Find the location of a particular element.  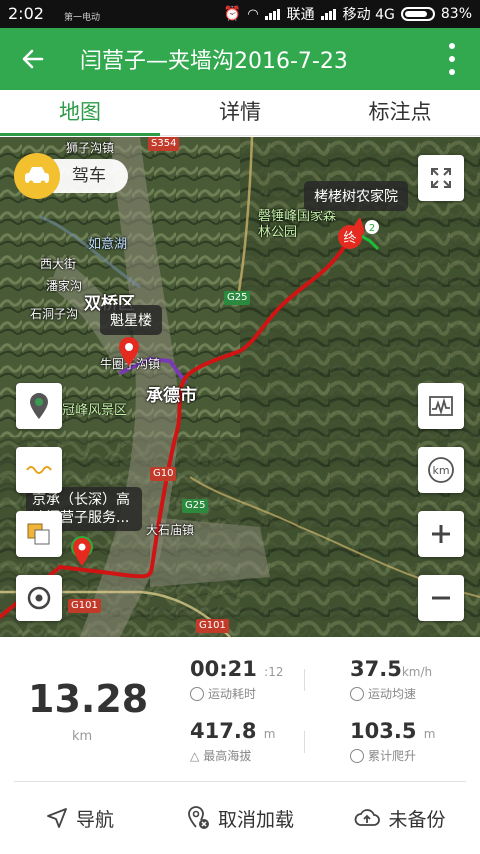

back-arrow-icon is located at coordinates (33, 59).